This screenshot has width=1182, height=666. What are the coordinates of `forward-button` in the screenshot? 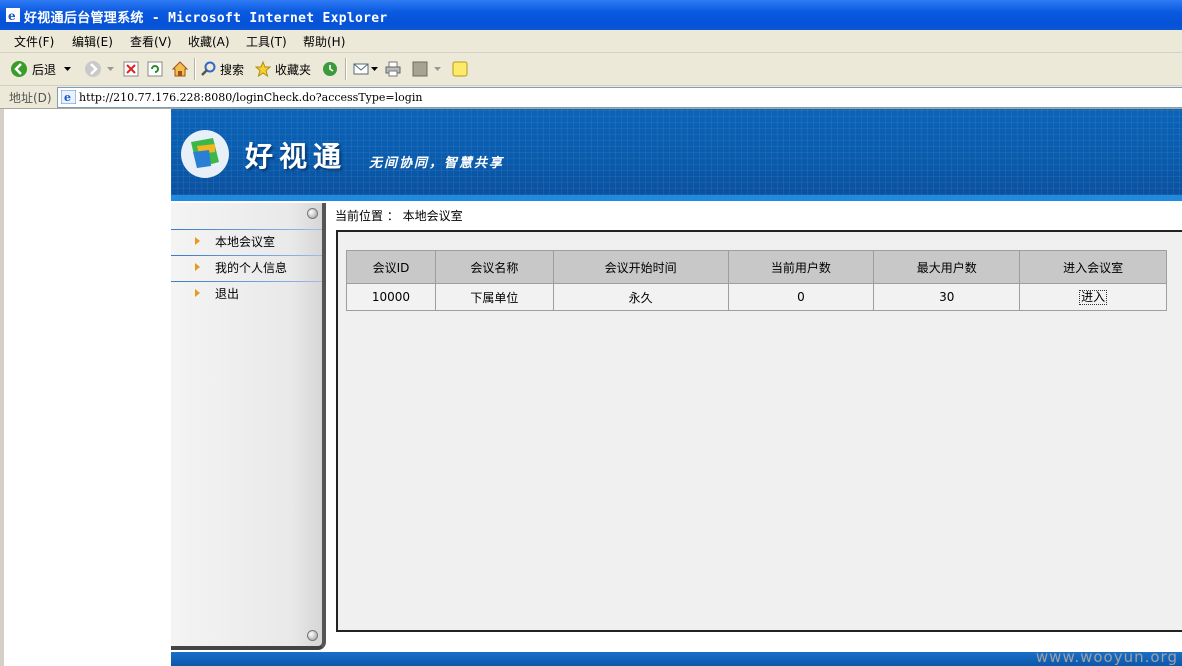 It's located at (93, 69).